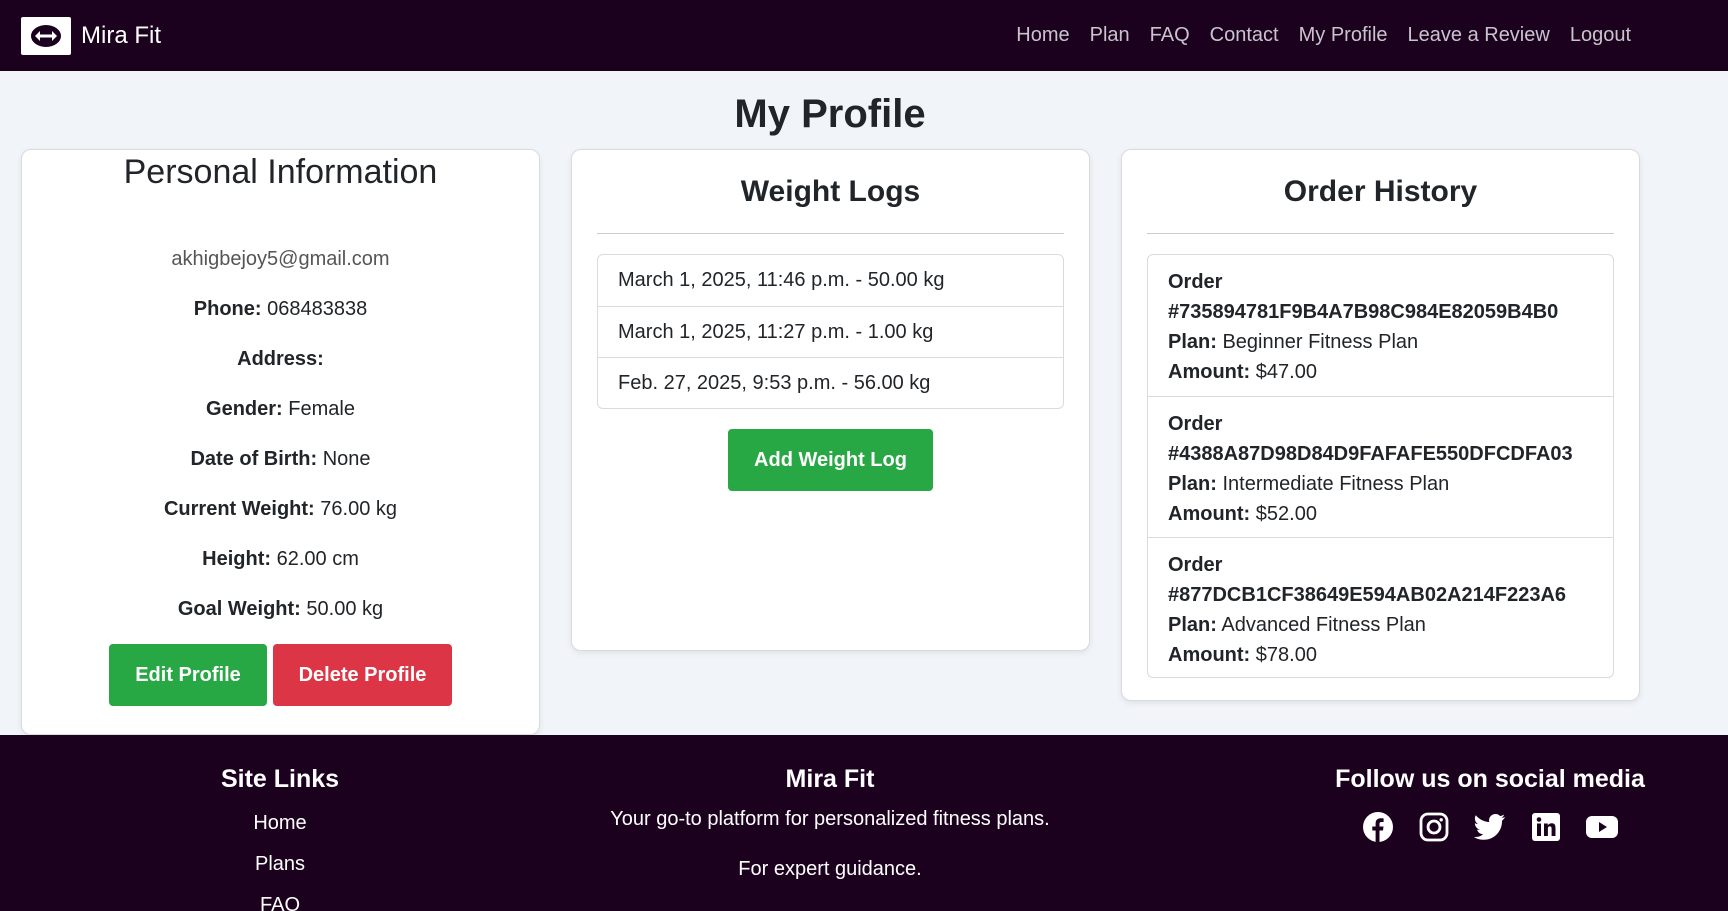  I want to click on footer-link-home: Home, so click(280, 823).